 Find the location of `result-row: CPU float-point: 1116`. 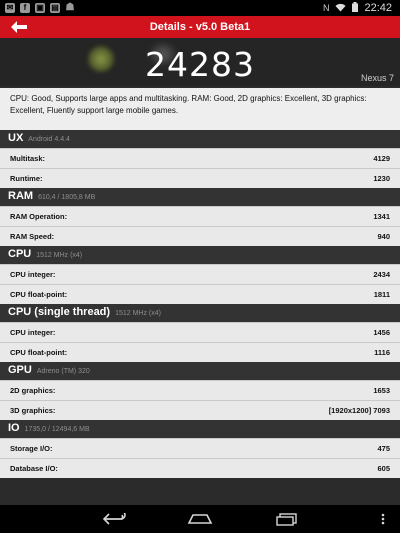

result-row: CPU float-point: 1116 is located at coordinates (200, 352).